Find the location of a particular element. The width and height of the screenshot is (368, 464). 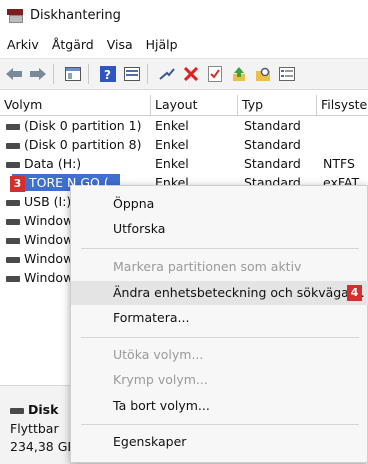

volume-name: TORE N GO ( is located at coordinates (68, 182).